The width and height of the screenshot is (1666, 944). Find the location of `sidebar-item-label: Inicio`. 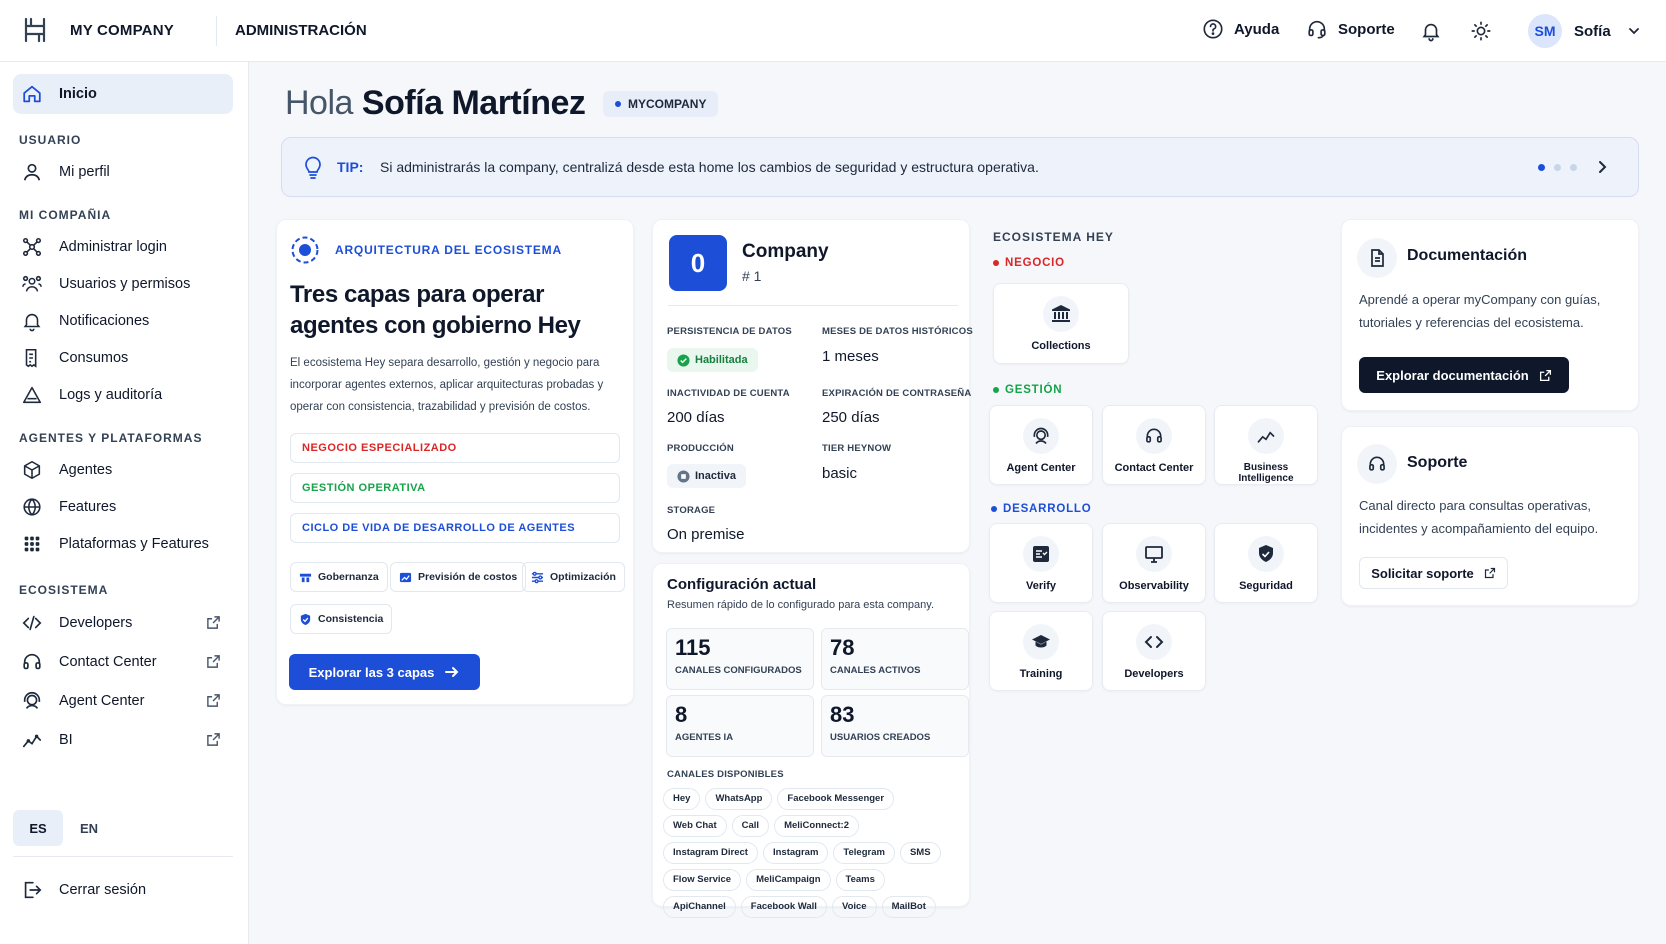

sidebar-item-label: Inicio is located at coordinates (78, 94).